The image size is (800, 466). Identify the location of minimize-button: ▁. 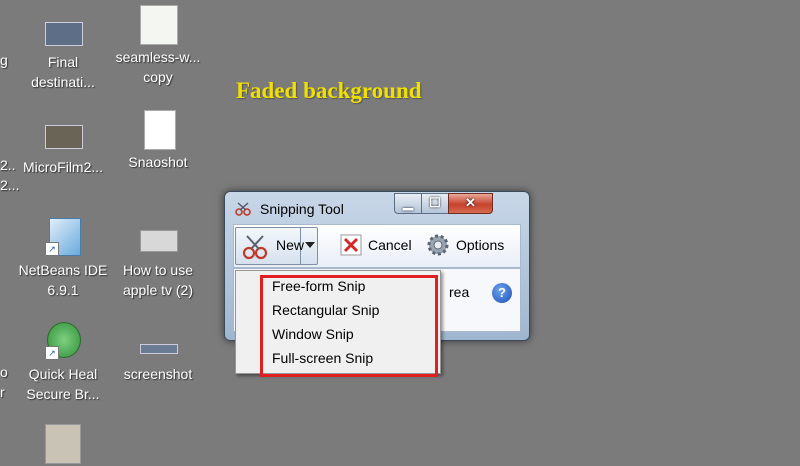
(408, 203).